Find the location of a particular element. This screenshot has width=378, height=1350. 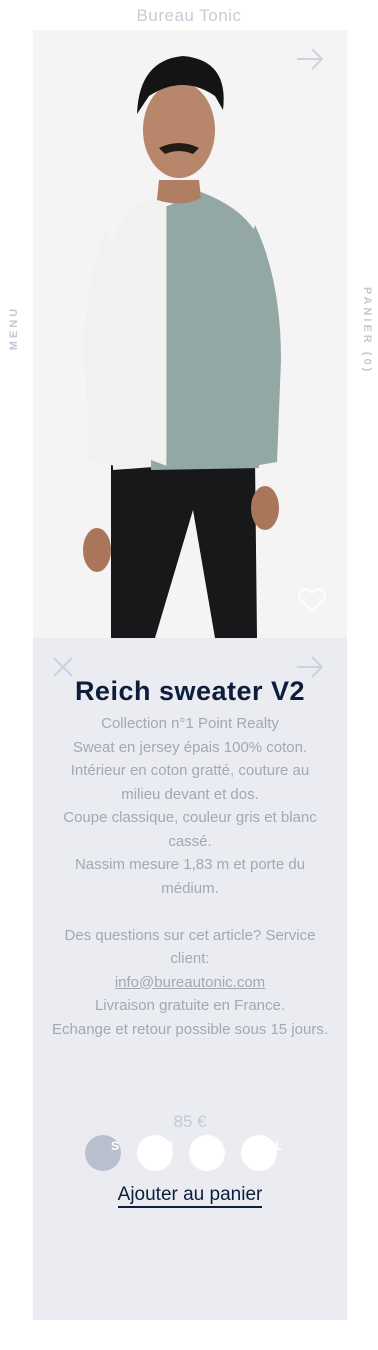

next-image-arrow-icon is located at coordinates (310, 61).